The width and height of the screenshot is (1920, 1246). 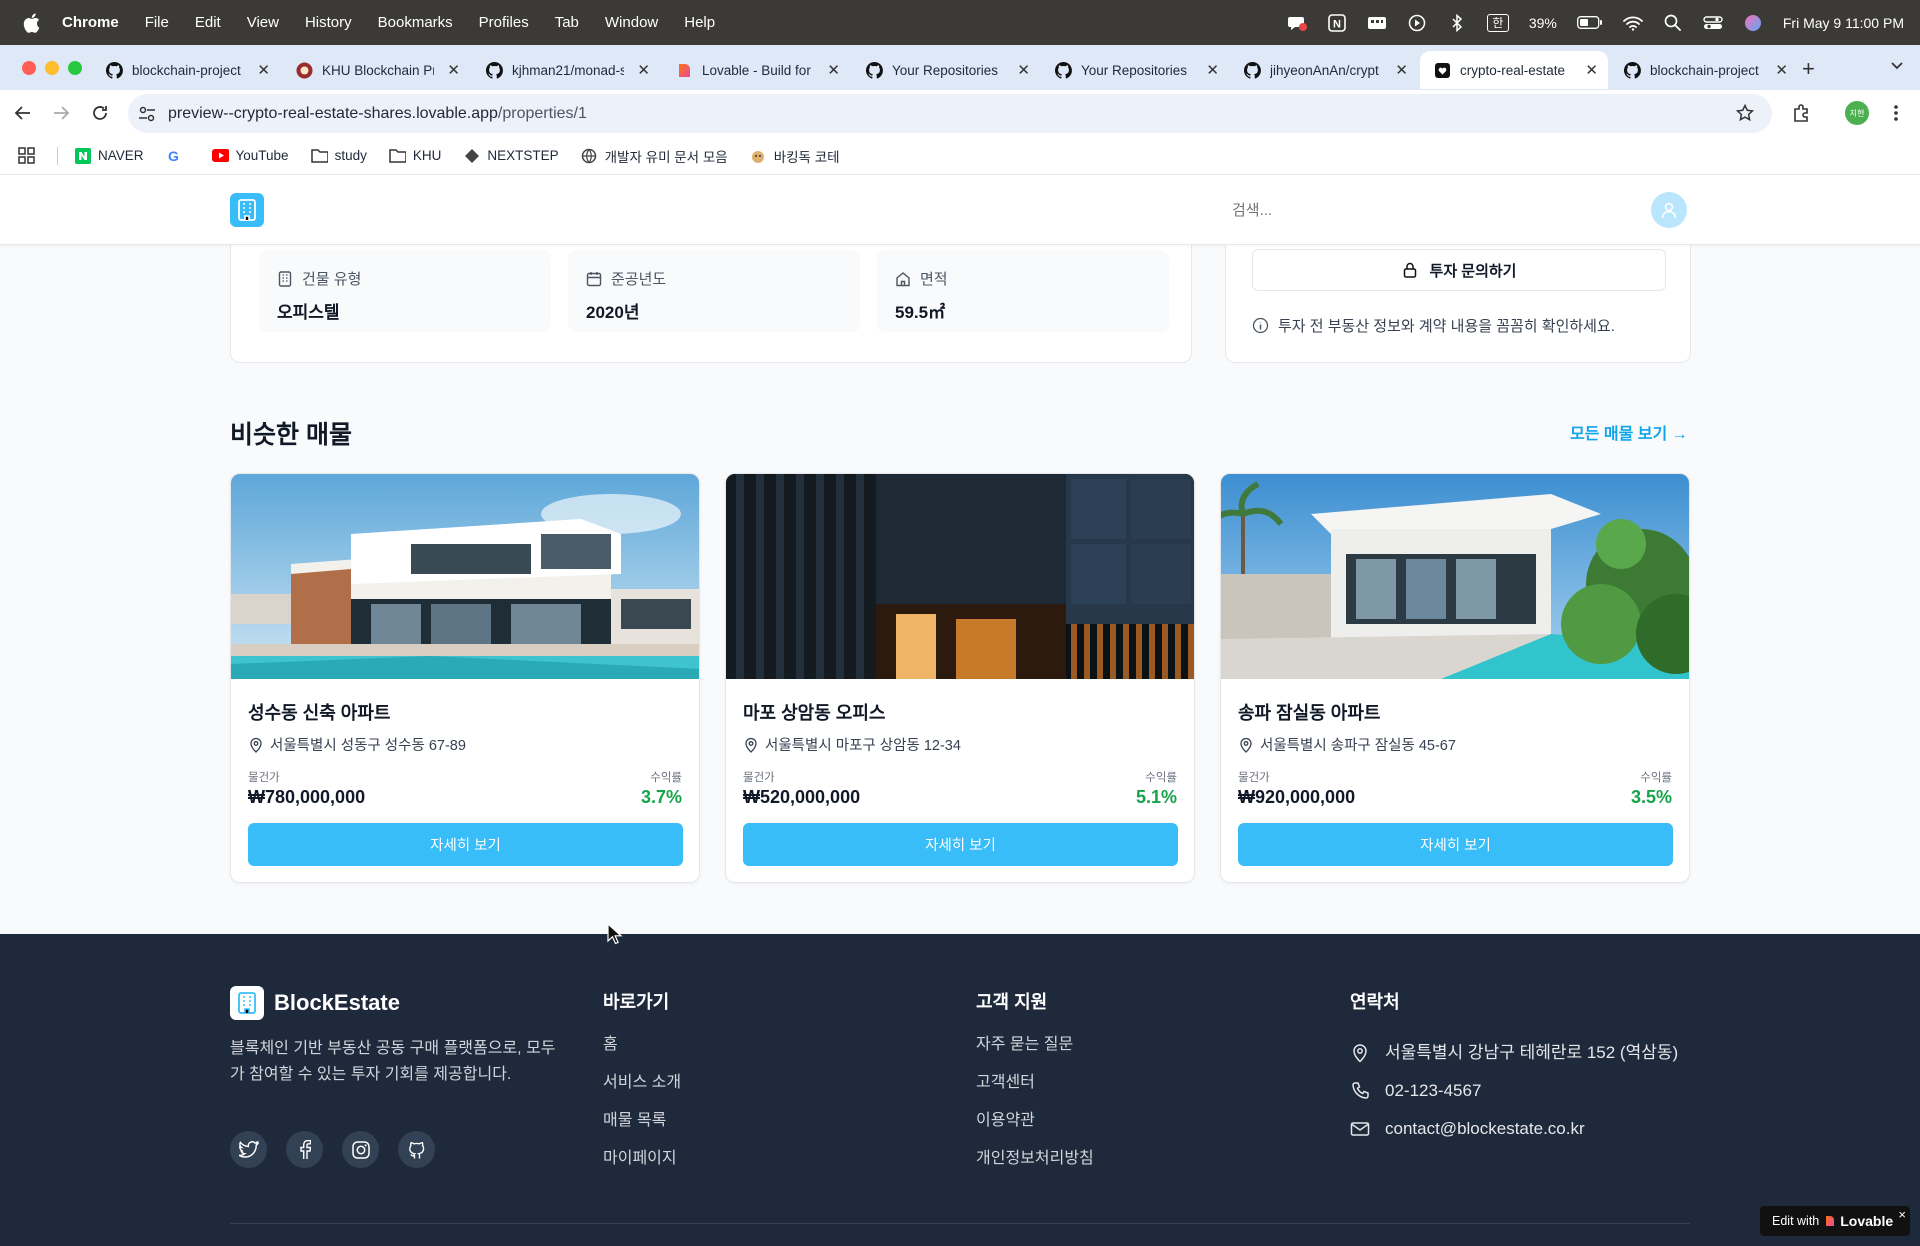 What do you see at coordinates (1417, 23) in the screenshot?
I see `play-circle-icon` at bounding box center [1417, 23].